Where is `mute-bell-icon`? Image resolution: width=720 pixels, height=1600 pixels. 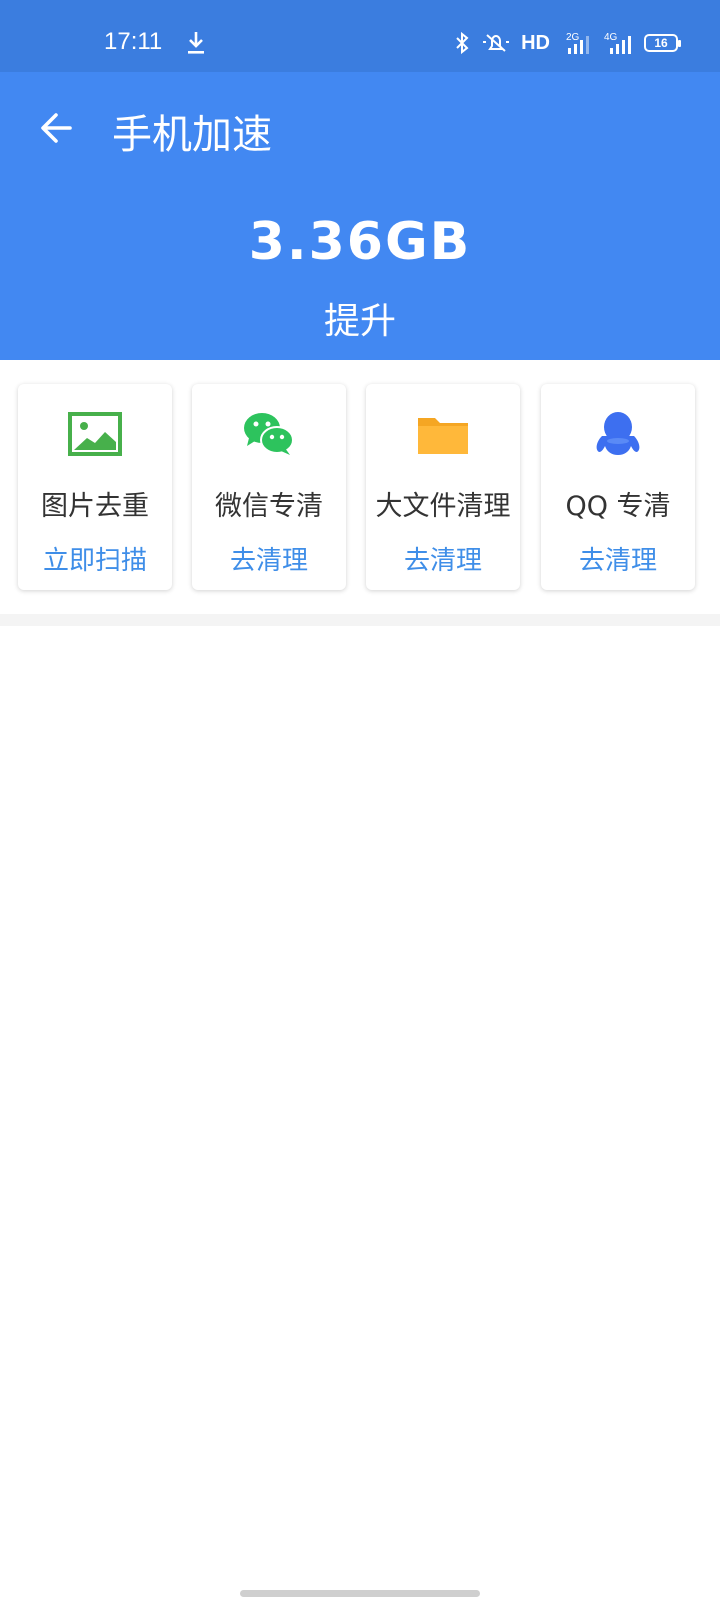 mute-bell-icon is located at coordinates (496, 43).